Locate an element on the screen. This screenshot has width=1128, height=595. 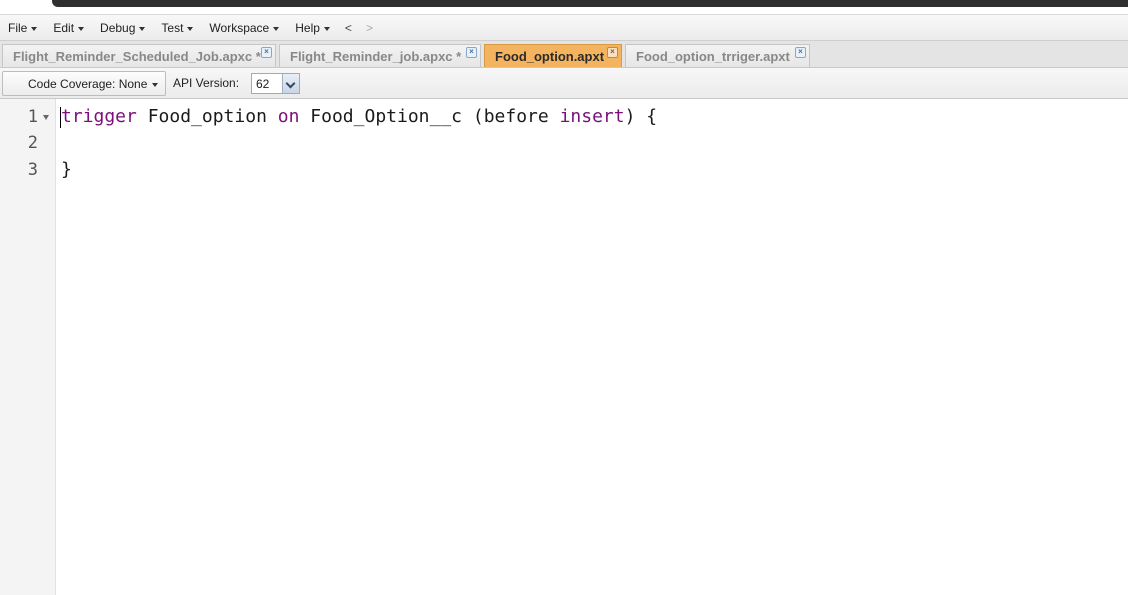
tab-label: Flight_Reminder_job.apxc * is located at coordinates (376, 56).